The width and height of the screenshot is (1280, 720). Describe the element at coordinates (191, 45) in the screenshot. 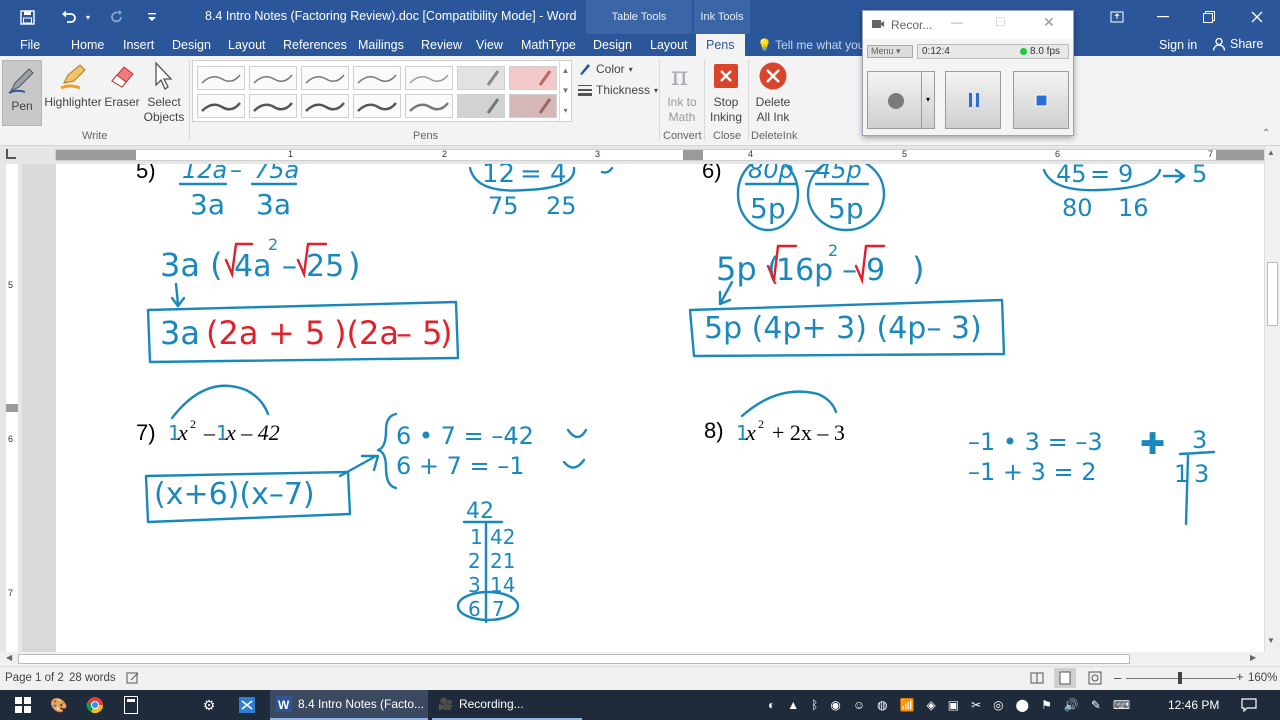

I see `tab-design: Design` at that location.